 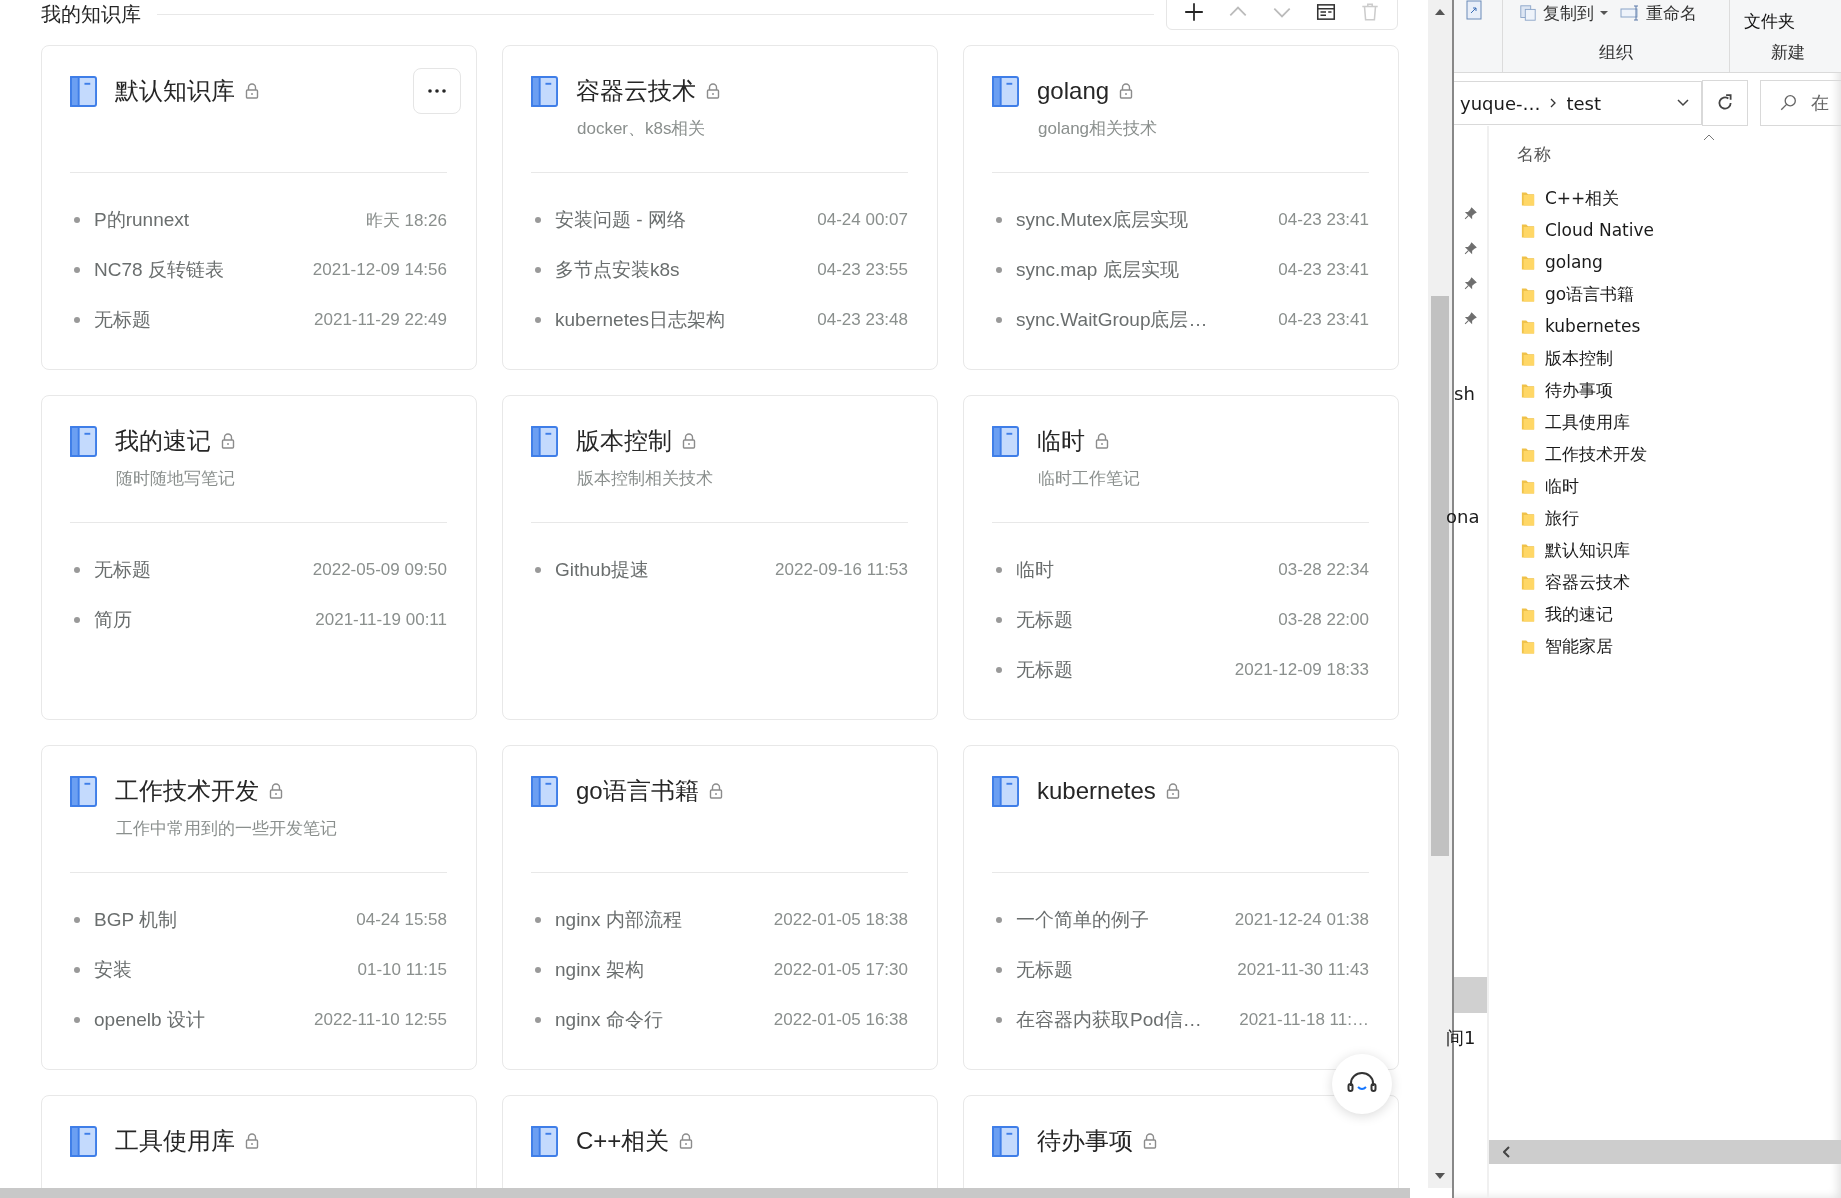 What do you see at coordinates (1665, 358) in the screenshot?
I see `folder-item: 版本控制` at bounding box center [1665, 358].